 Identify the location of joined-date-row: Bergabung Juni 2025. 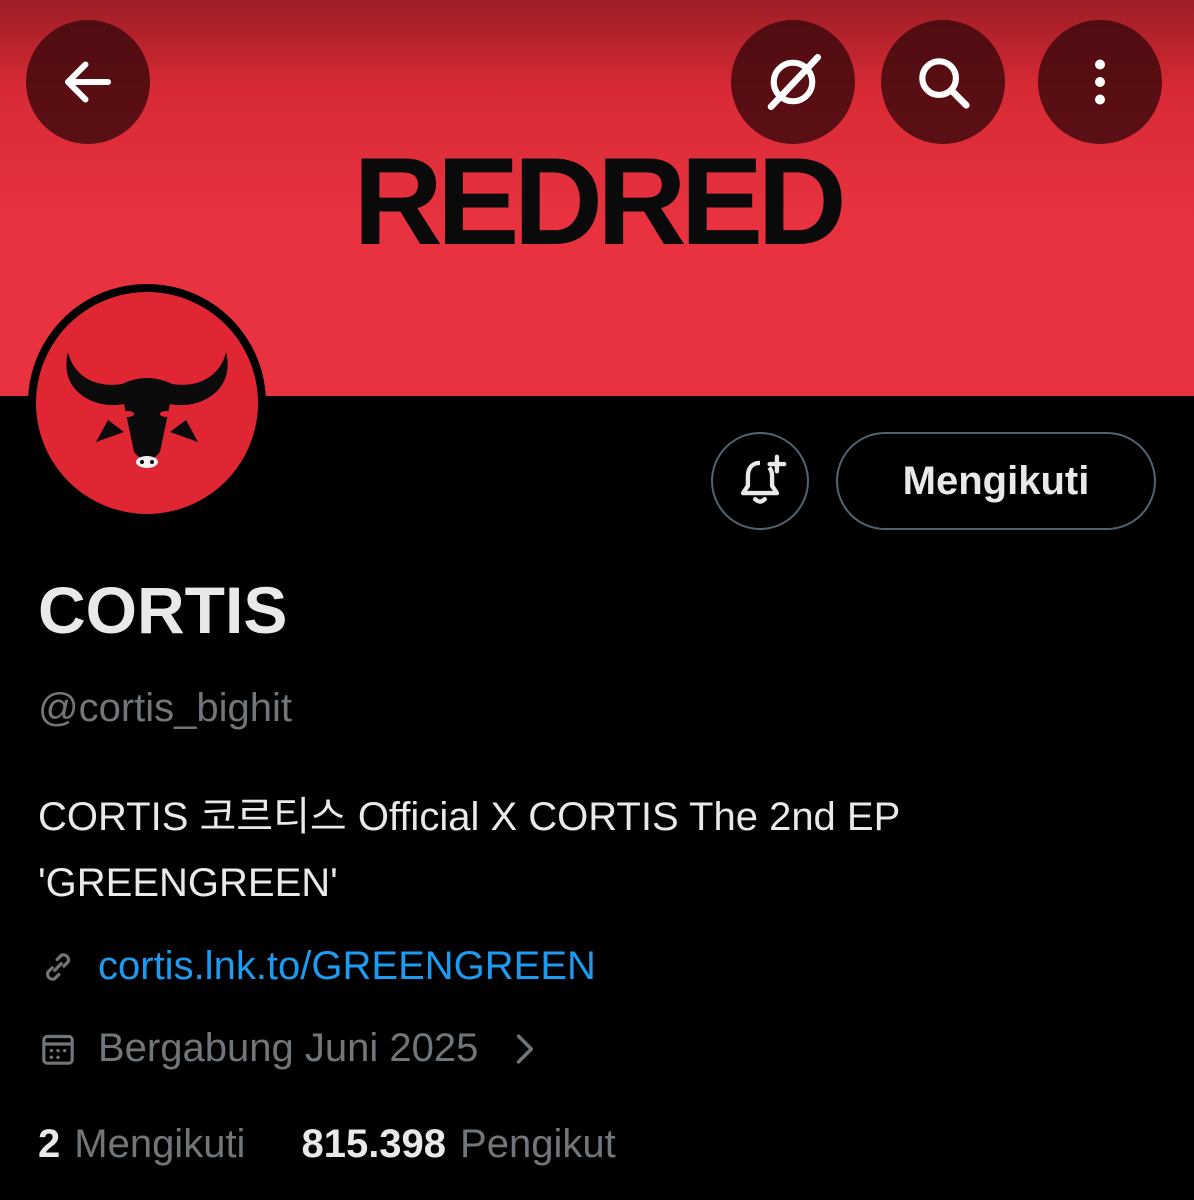
(292, 1048).